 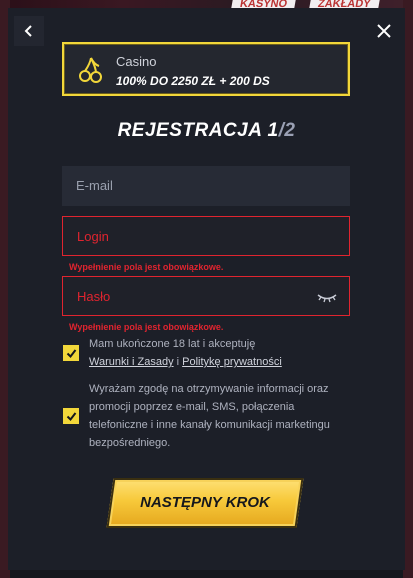 I want to click on email-field: E-mail, so click(x=206, y=186).